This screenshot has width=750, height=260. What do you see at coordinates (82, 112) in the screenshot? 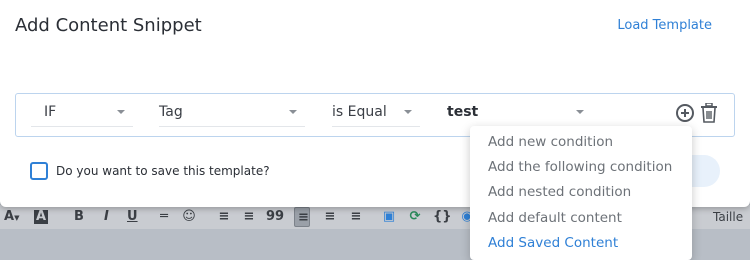
I see `condition-select: IF` at bounding box center [82, 112].